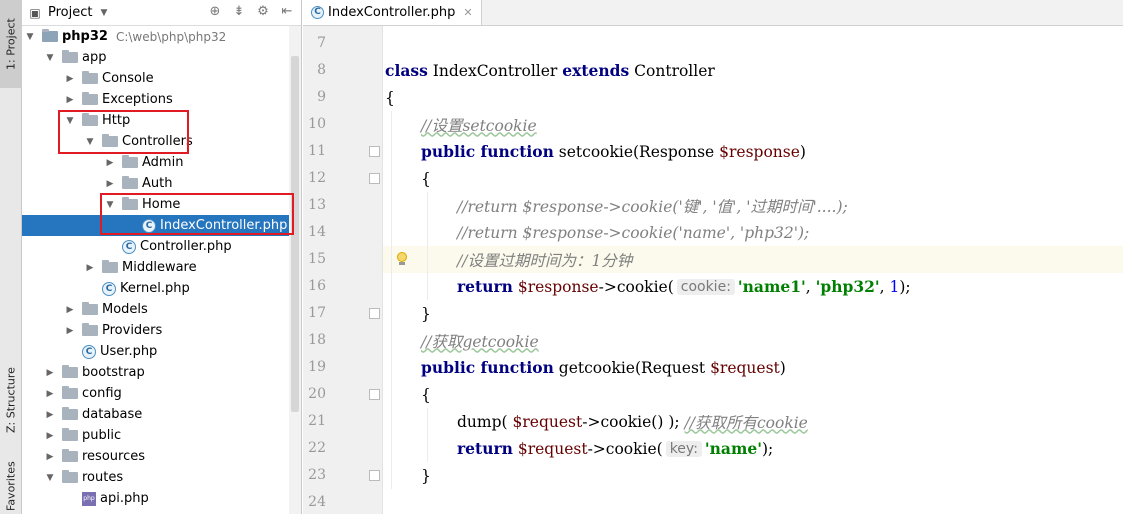 This screenshot has width=1123, height=516. I want to click on tree-item-label: User.php, so click(129, 351).